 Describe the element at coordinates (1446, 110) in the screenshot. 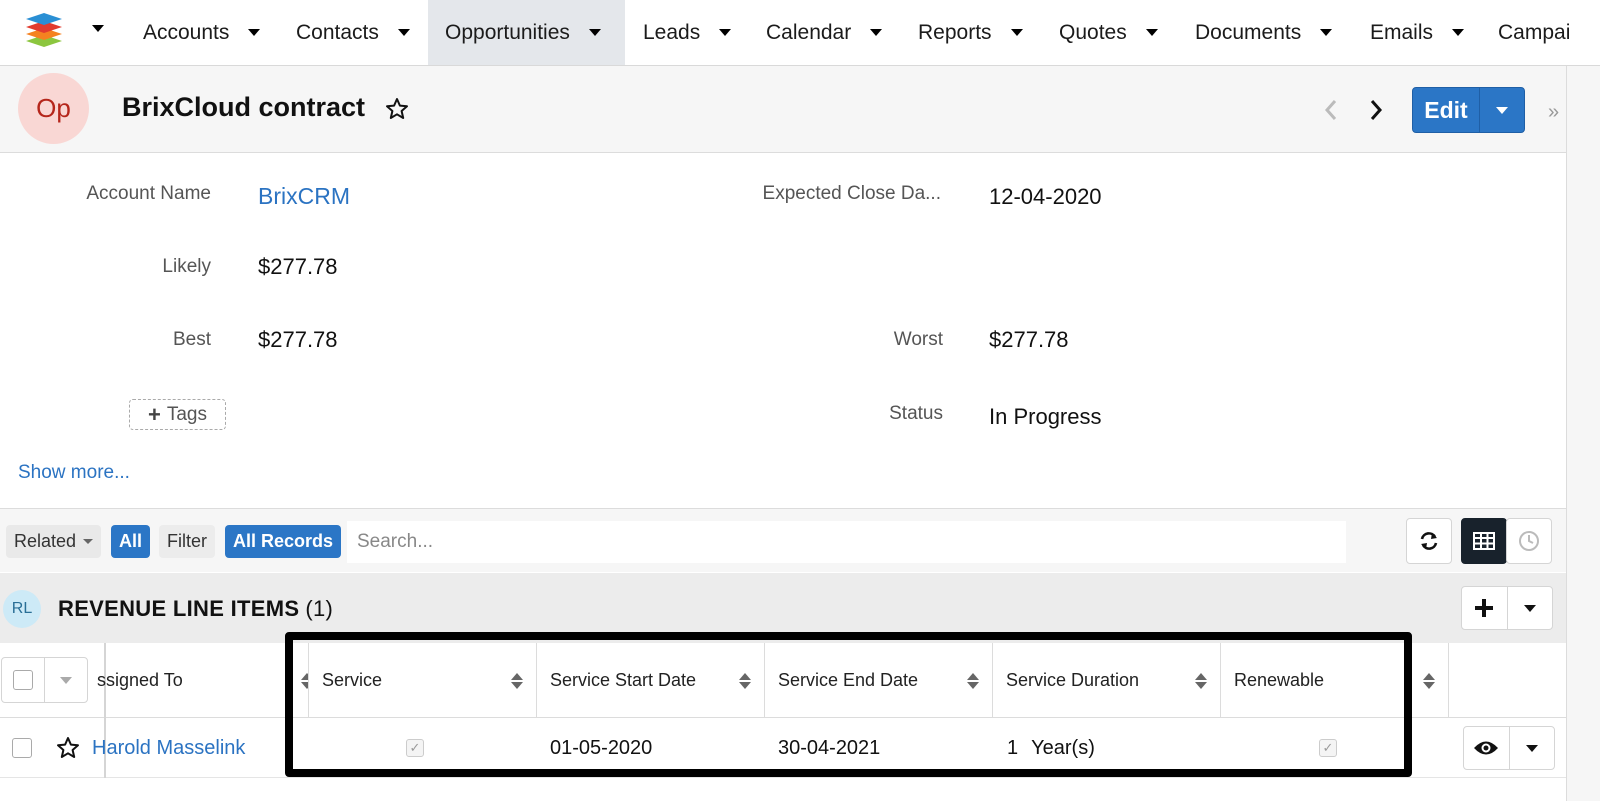

I see `edit-button: Edit` at that location.